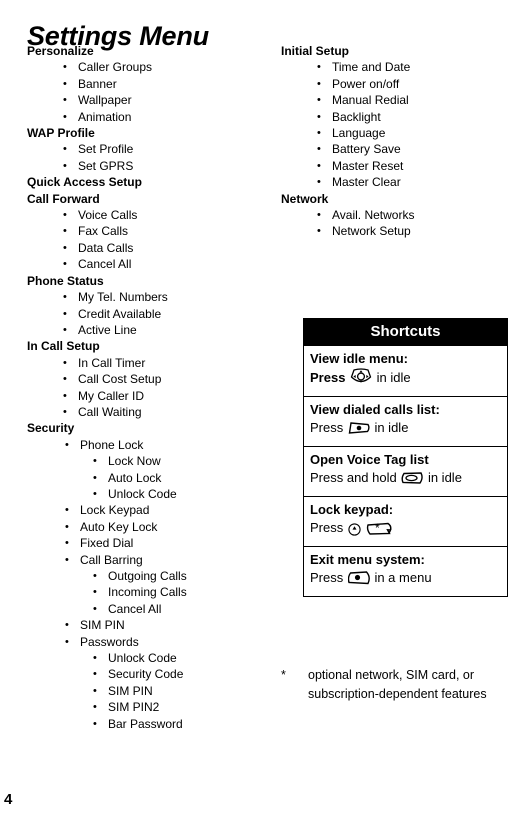 This screenshot has width=510, height=822. I want to click on power-end-key-icon, so click(358, 580).